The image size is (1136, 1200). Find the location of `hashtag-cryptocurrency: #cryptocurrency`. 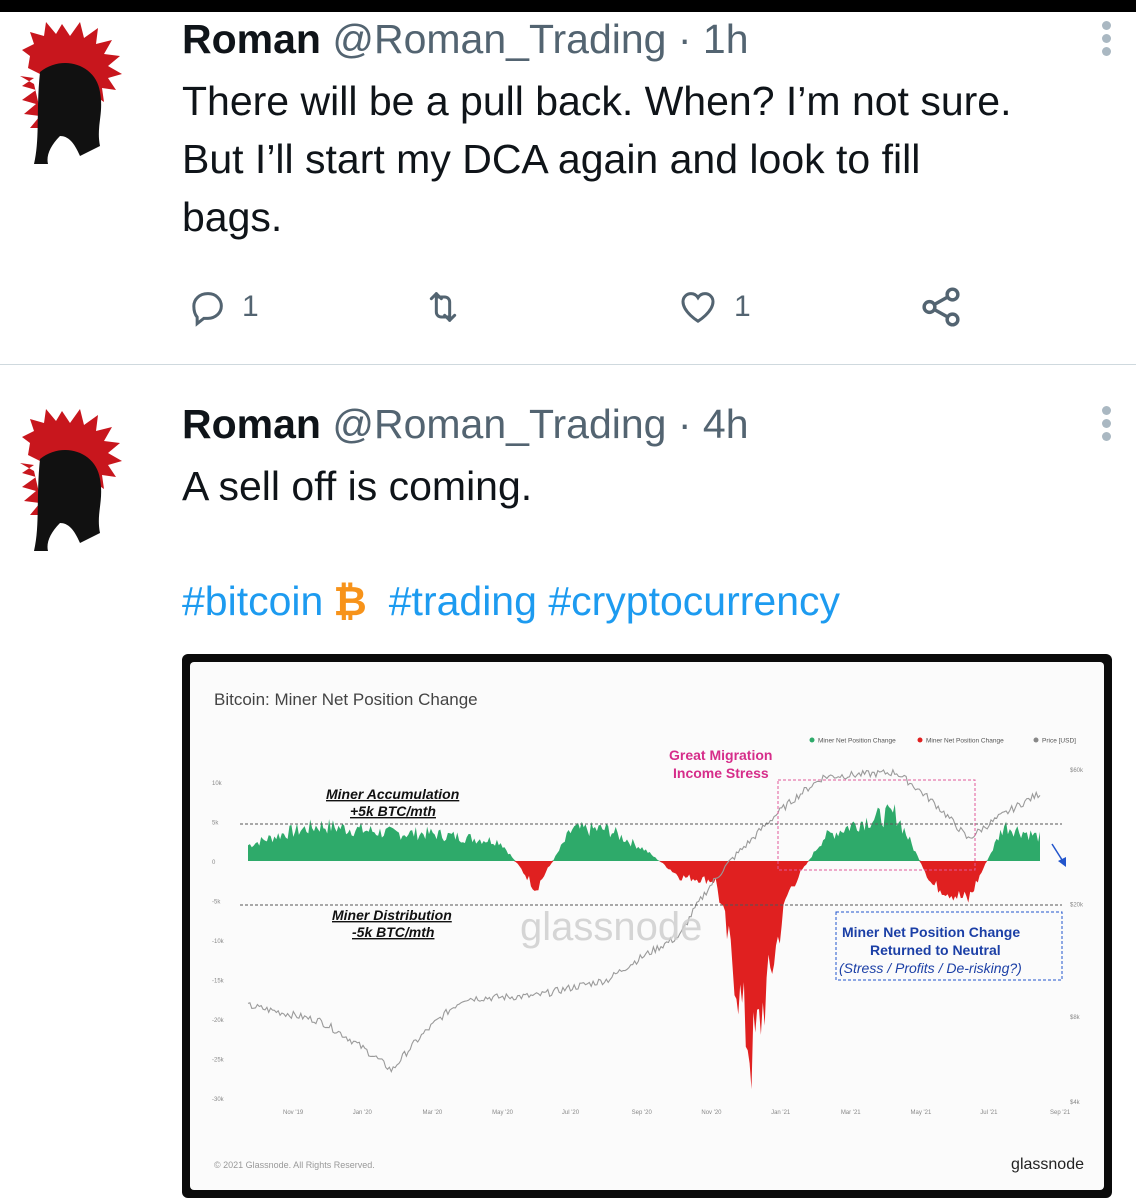

hashtag-cryptocurrency: #cryptocurrency is located at coordinates (694, 601).